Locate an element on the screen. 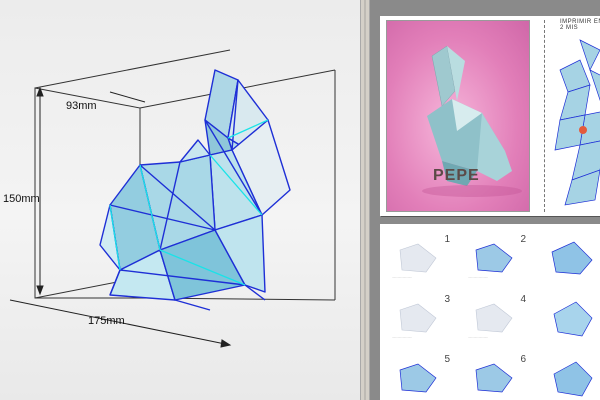  splitter-grip is located at coordinates (365, 200).